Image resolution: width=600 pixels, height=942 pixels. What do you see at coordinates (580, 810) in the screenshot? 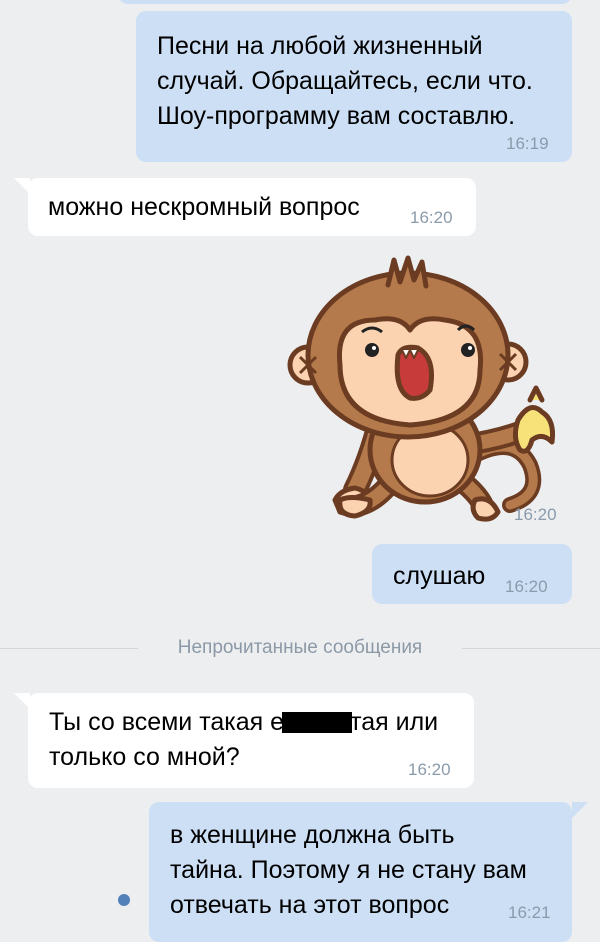
I see `bubble-tail` at bounding box center [580, 810].